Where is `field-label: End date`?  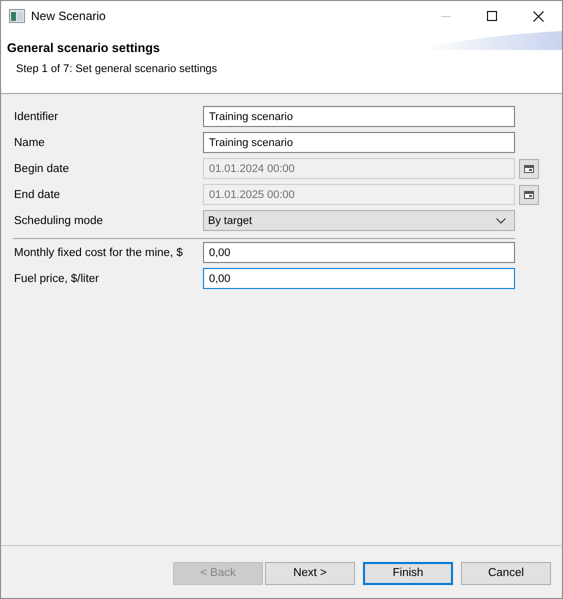
field-label: End date is located at coordinates (38, 194).